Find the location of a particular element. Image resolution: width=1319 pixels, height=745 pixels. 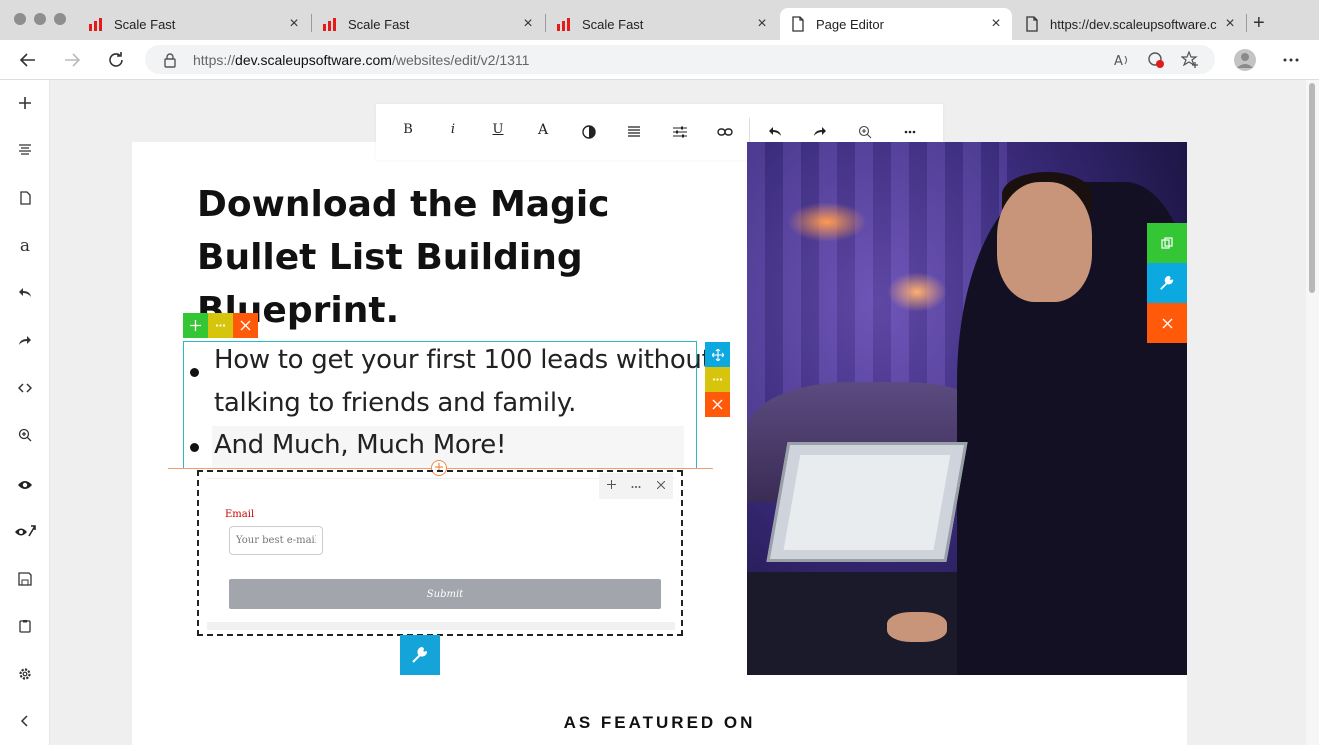

font-button: A is located at coordinates (543, 132).